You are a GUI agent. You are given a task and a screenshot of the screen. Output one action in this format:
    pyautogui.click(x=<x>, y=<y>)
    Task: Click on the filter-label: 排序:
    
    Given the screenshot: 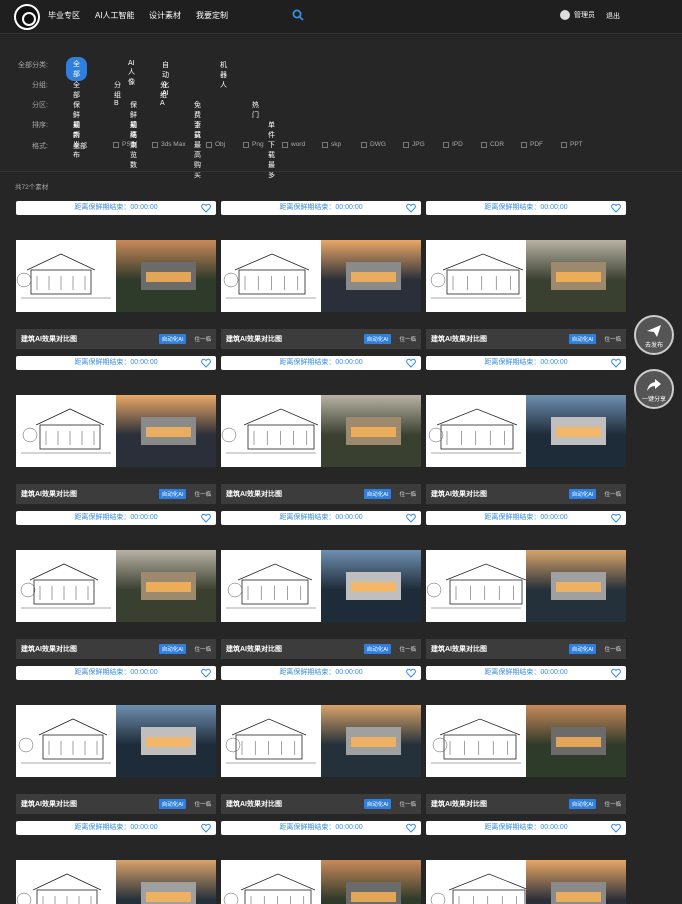 What is the action you would take?
    pyautogui.click(x=40, y=125)
    